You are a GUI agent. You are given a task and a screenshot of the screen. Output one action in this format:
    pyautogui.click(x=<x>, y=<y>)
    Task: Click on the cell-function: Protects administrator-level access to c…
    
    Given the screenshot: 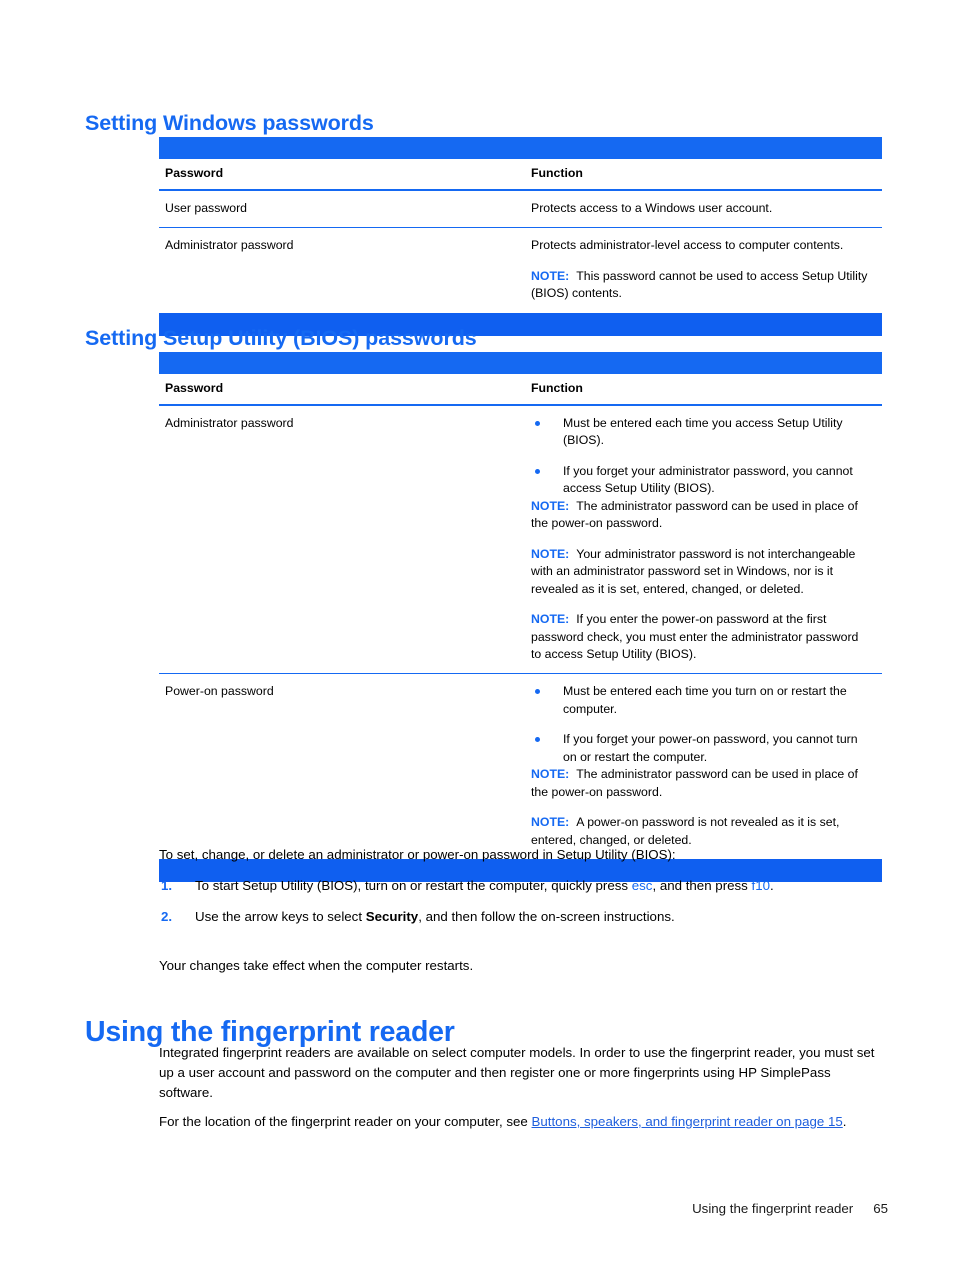 What is the action you would take?
    pyautogui.click(x=703, y=270)
    